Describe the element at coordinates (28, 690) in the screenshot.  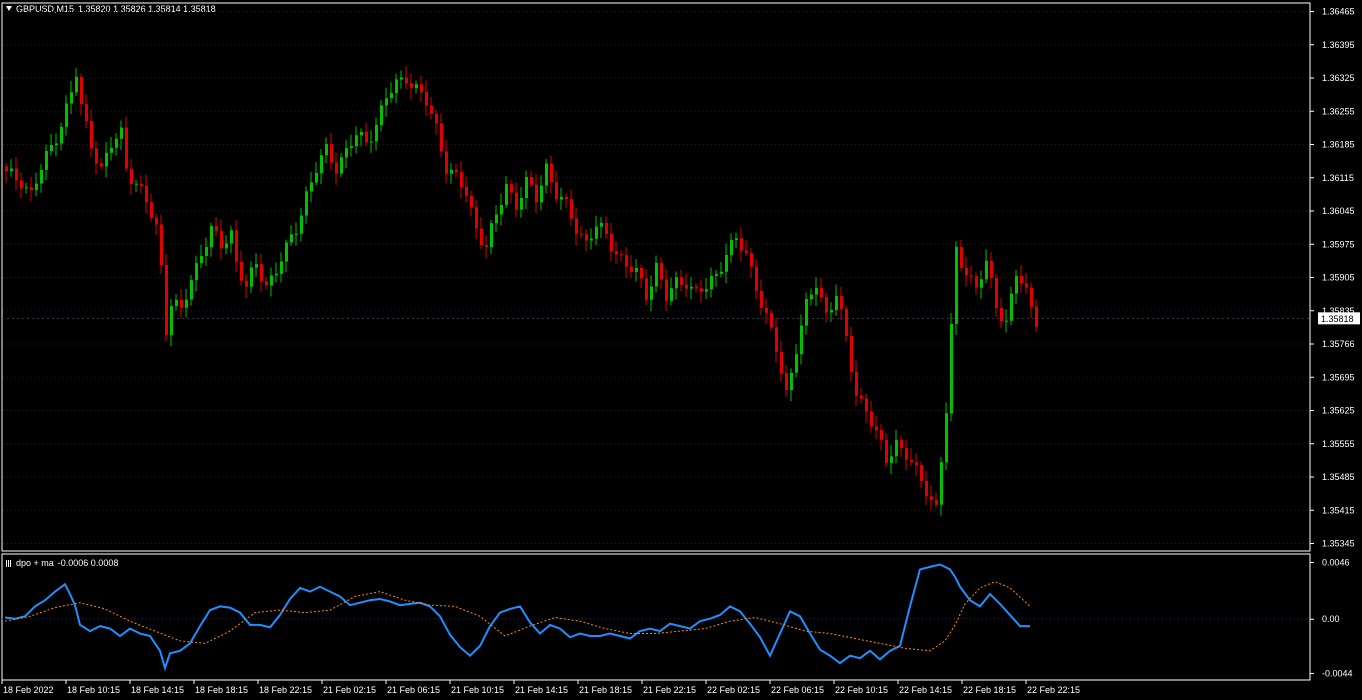
I see `time-tick-label: 18 Feb 2022` at that location.